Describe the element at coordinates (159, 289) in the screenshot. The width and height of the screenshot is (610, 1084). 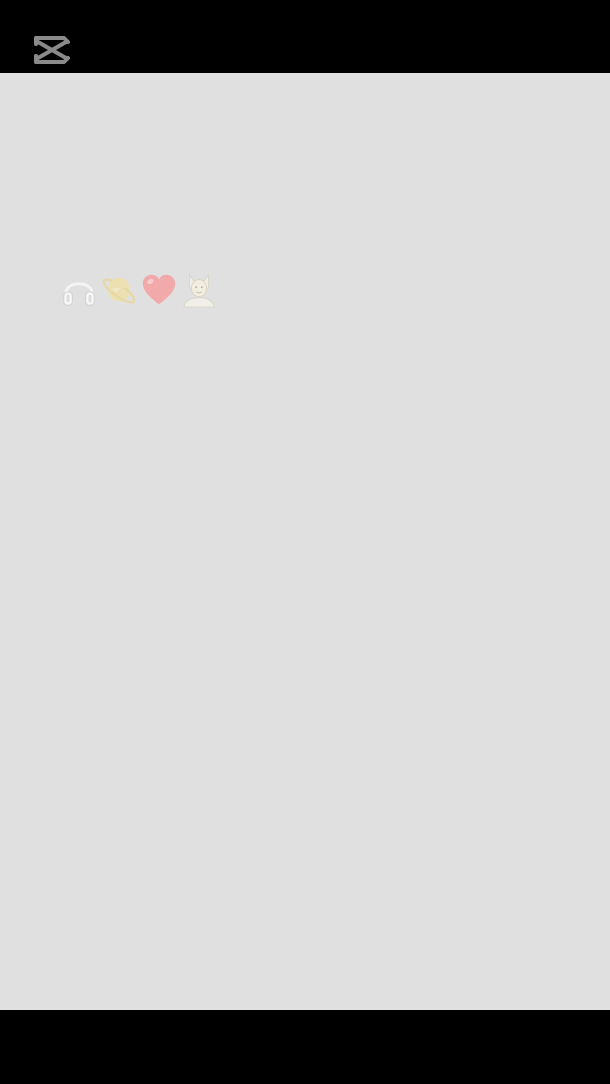
I see `red-heart-icon` at that location.